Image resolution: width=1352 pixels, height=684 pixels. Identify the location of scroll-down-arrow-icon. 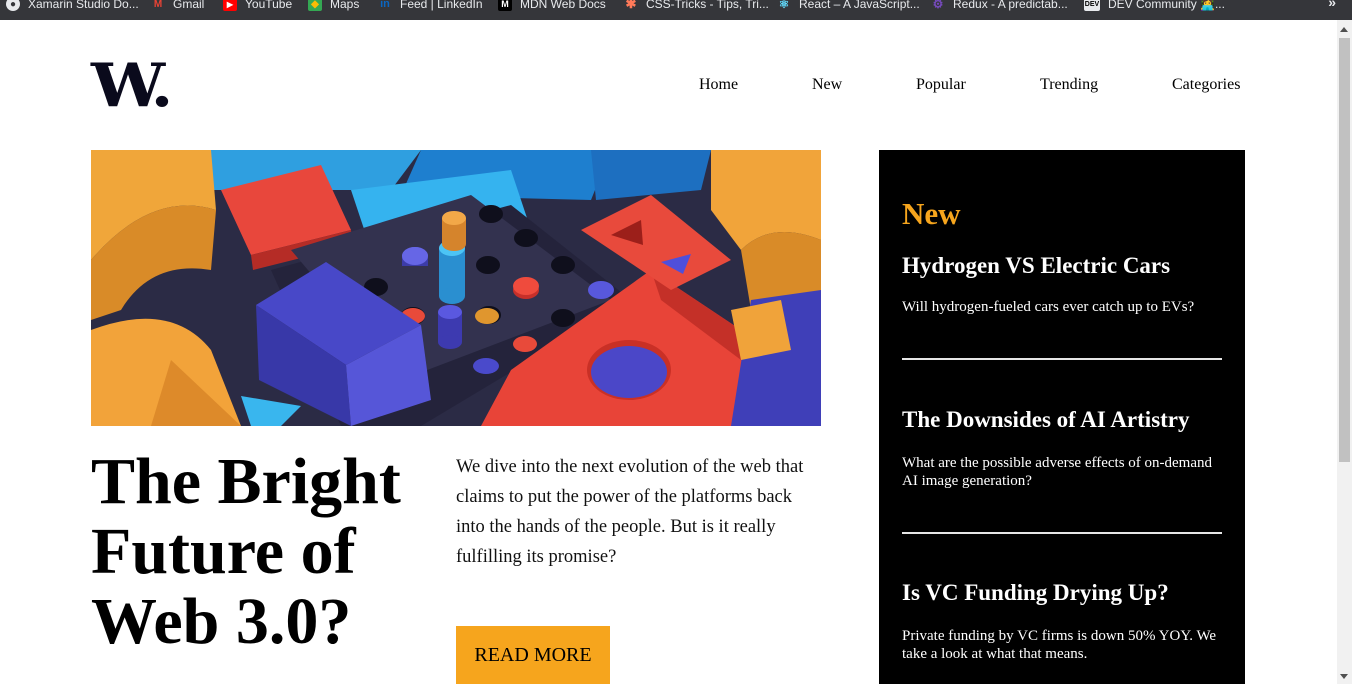
(1344, 676).